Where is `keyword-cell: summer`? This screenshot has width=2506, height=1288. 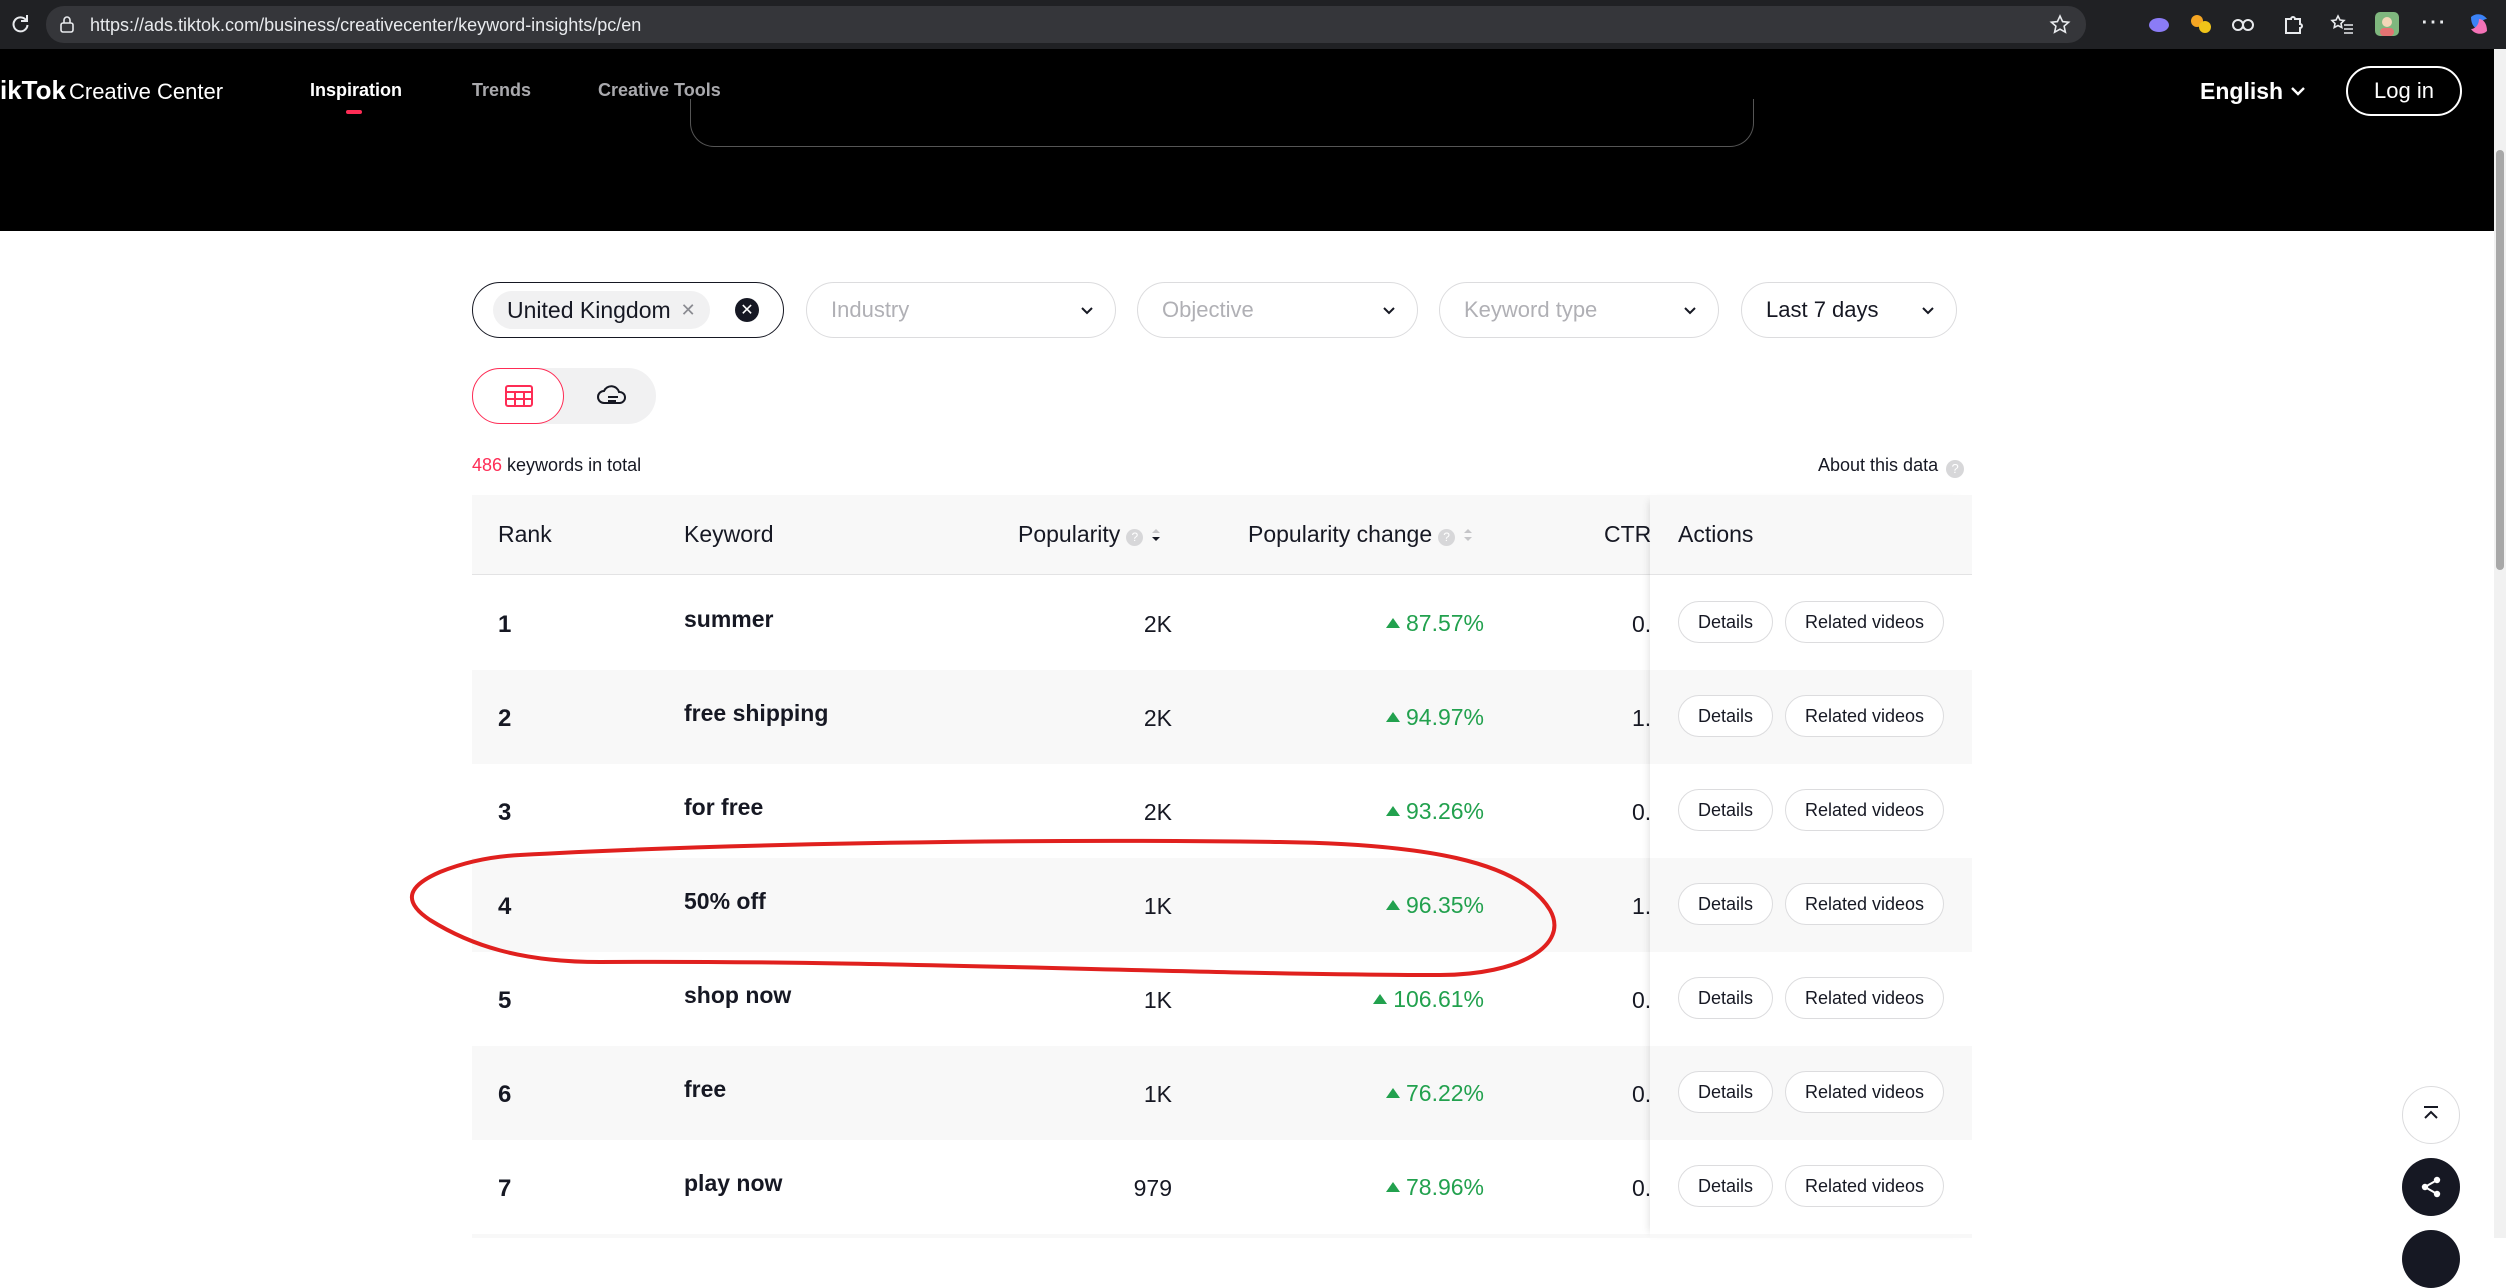 keyword-cell: summer is located at coordinates (729, 619).